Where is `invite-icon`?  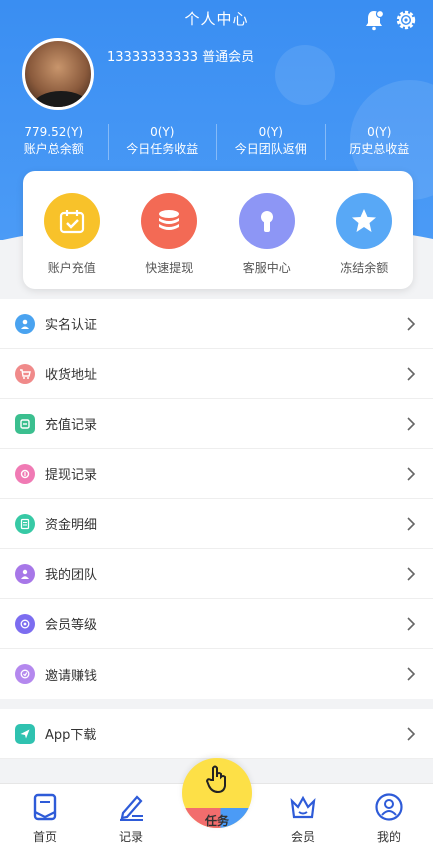
invite-icon is located at coordinates (25, 674).